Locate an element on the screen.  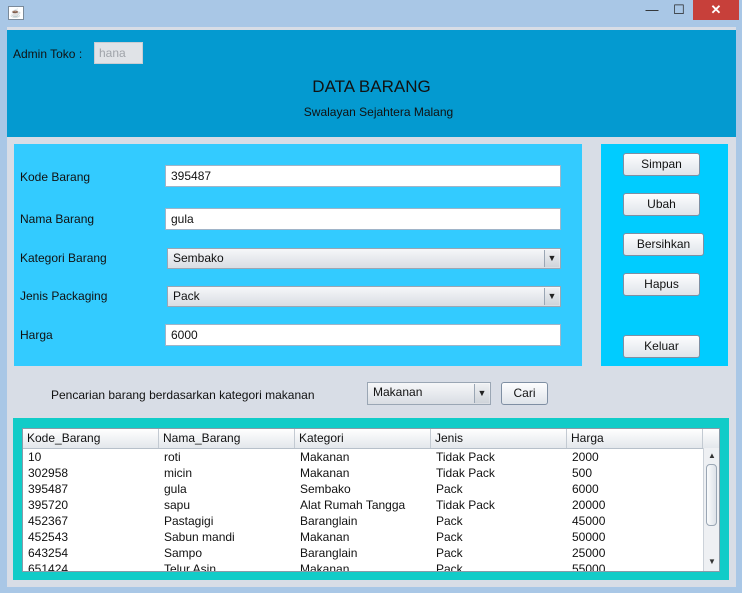
table-cell: sapu is located at coordinates (177, 505).